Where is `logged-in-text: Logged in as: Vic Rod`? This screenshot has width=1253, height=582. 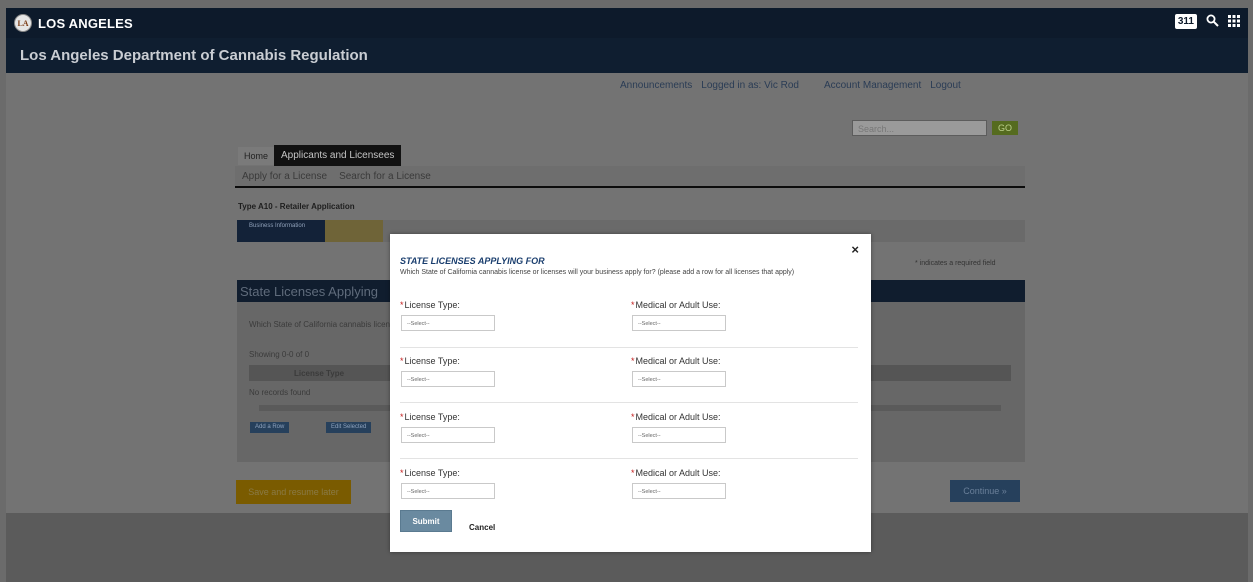 logged-in-text: Logged in as: Vic Rod is located at coordinates (750, 85).